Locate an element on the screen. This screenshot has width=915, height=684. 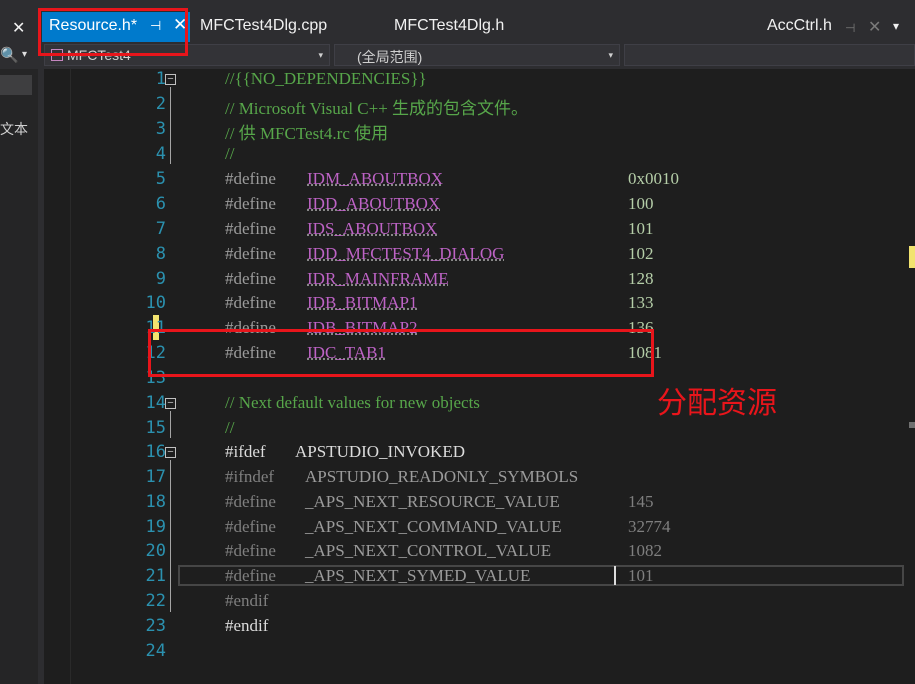
macro-value: 102 is located at coordinates (641, 253).